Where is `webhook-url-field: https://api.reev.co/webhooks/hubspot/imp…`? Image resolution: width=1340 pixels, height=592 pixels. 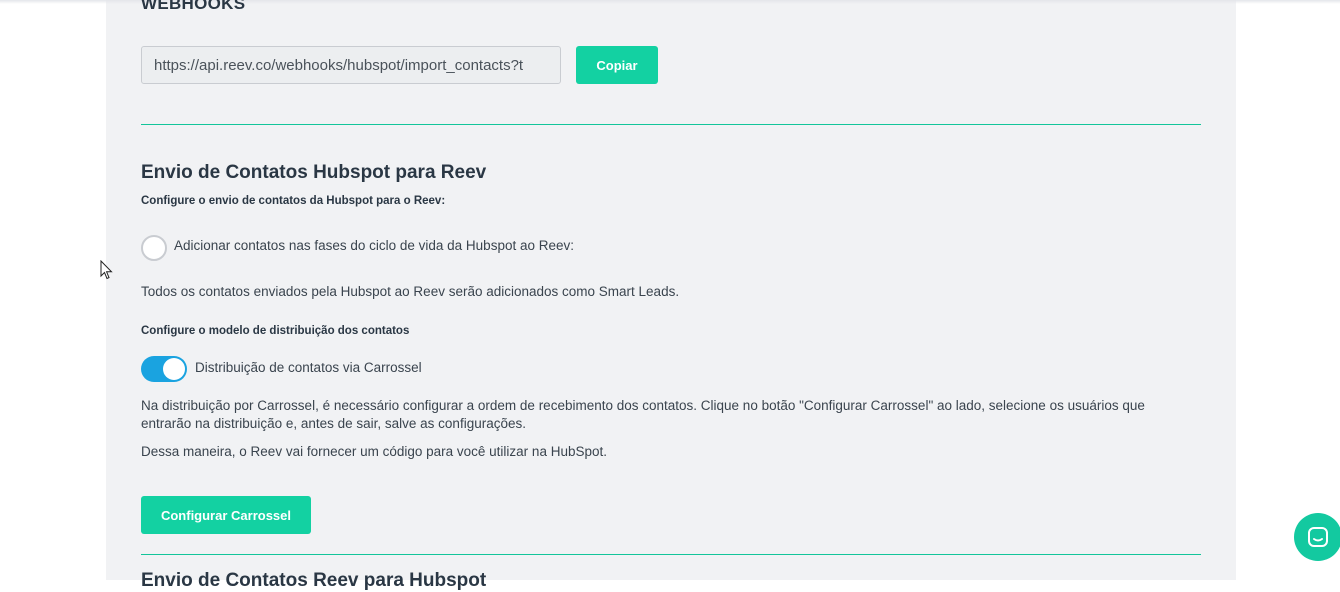 webhook-url-field: https://api.reev.co/webhooks/hubspot/imp… is located at coordinates (351, 65).